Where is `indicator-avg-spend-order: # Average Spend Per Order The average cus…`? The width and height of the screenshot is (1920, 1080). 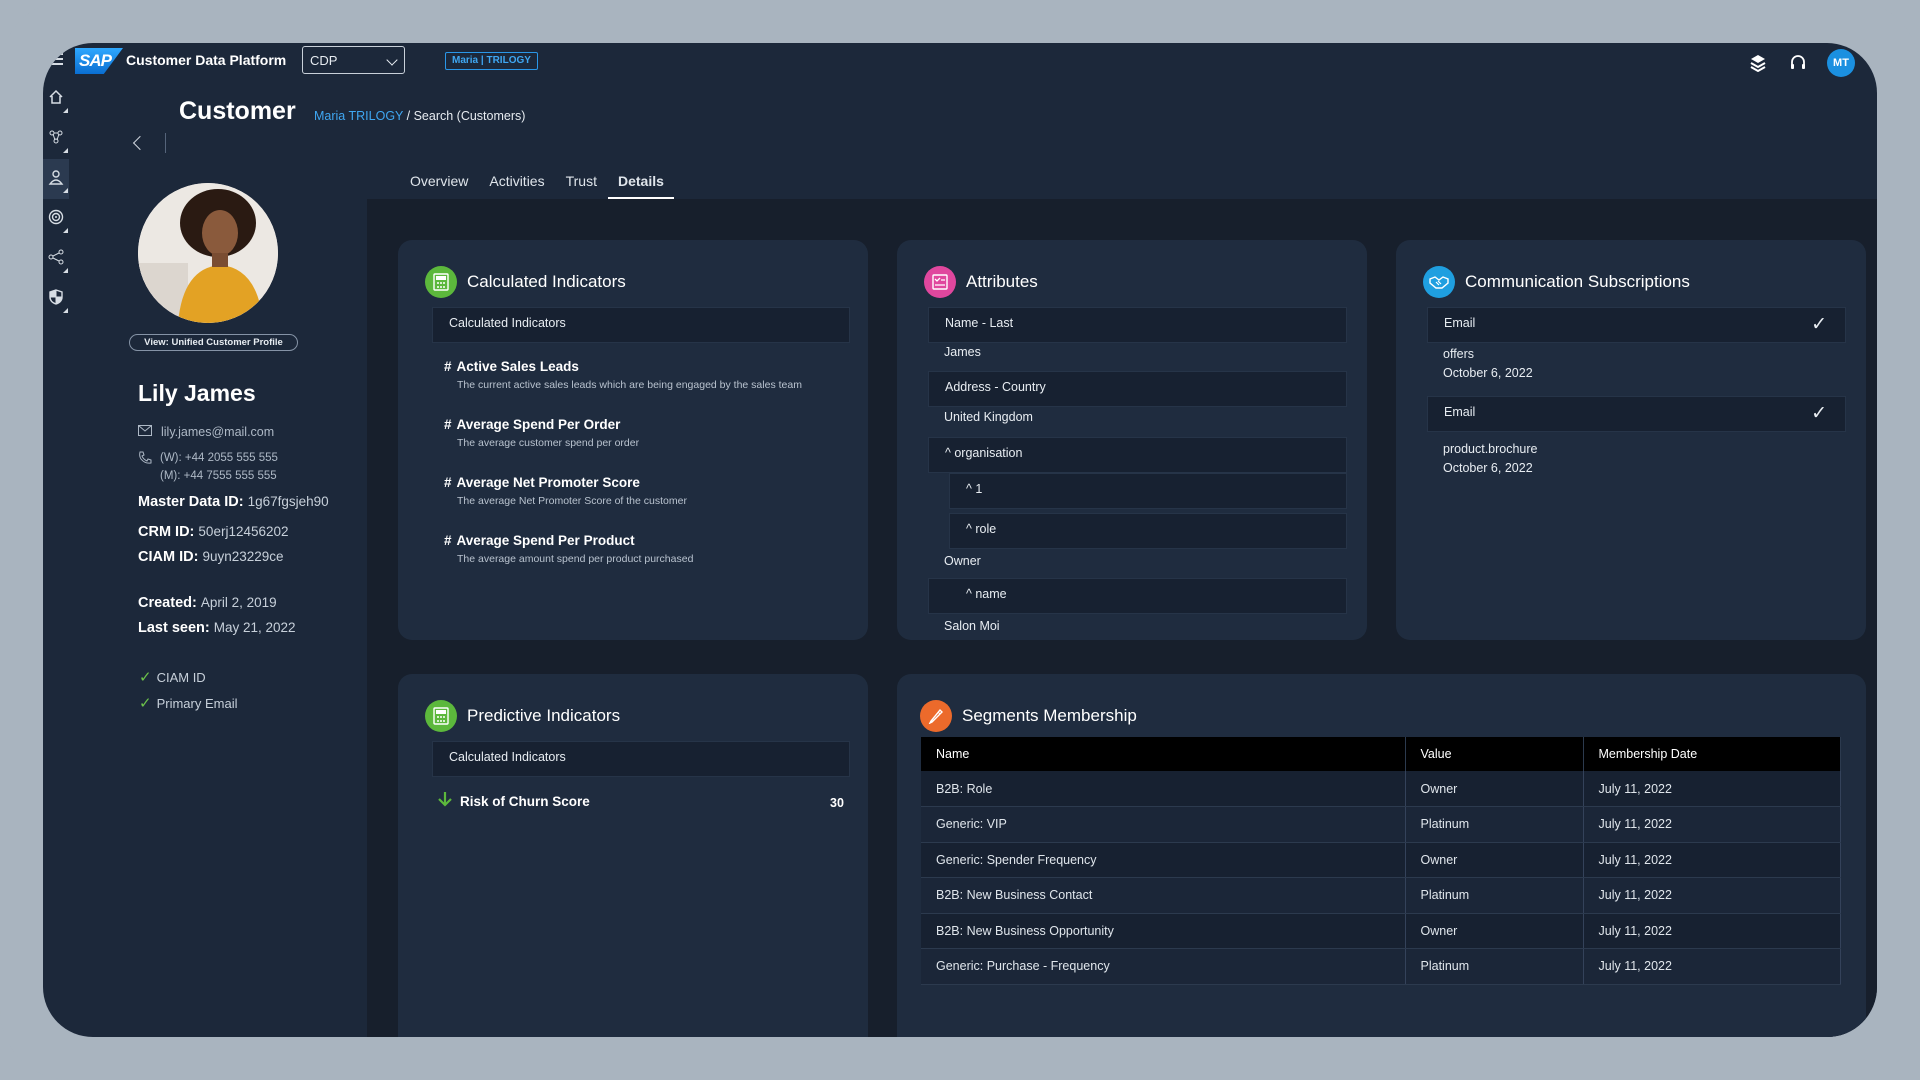 indicator-avg-spend-order: # Average Spend Per Order The average cus… is located at coordinates (541, 433).